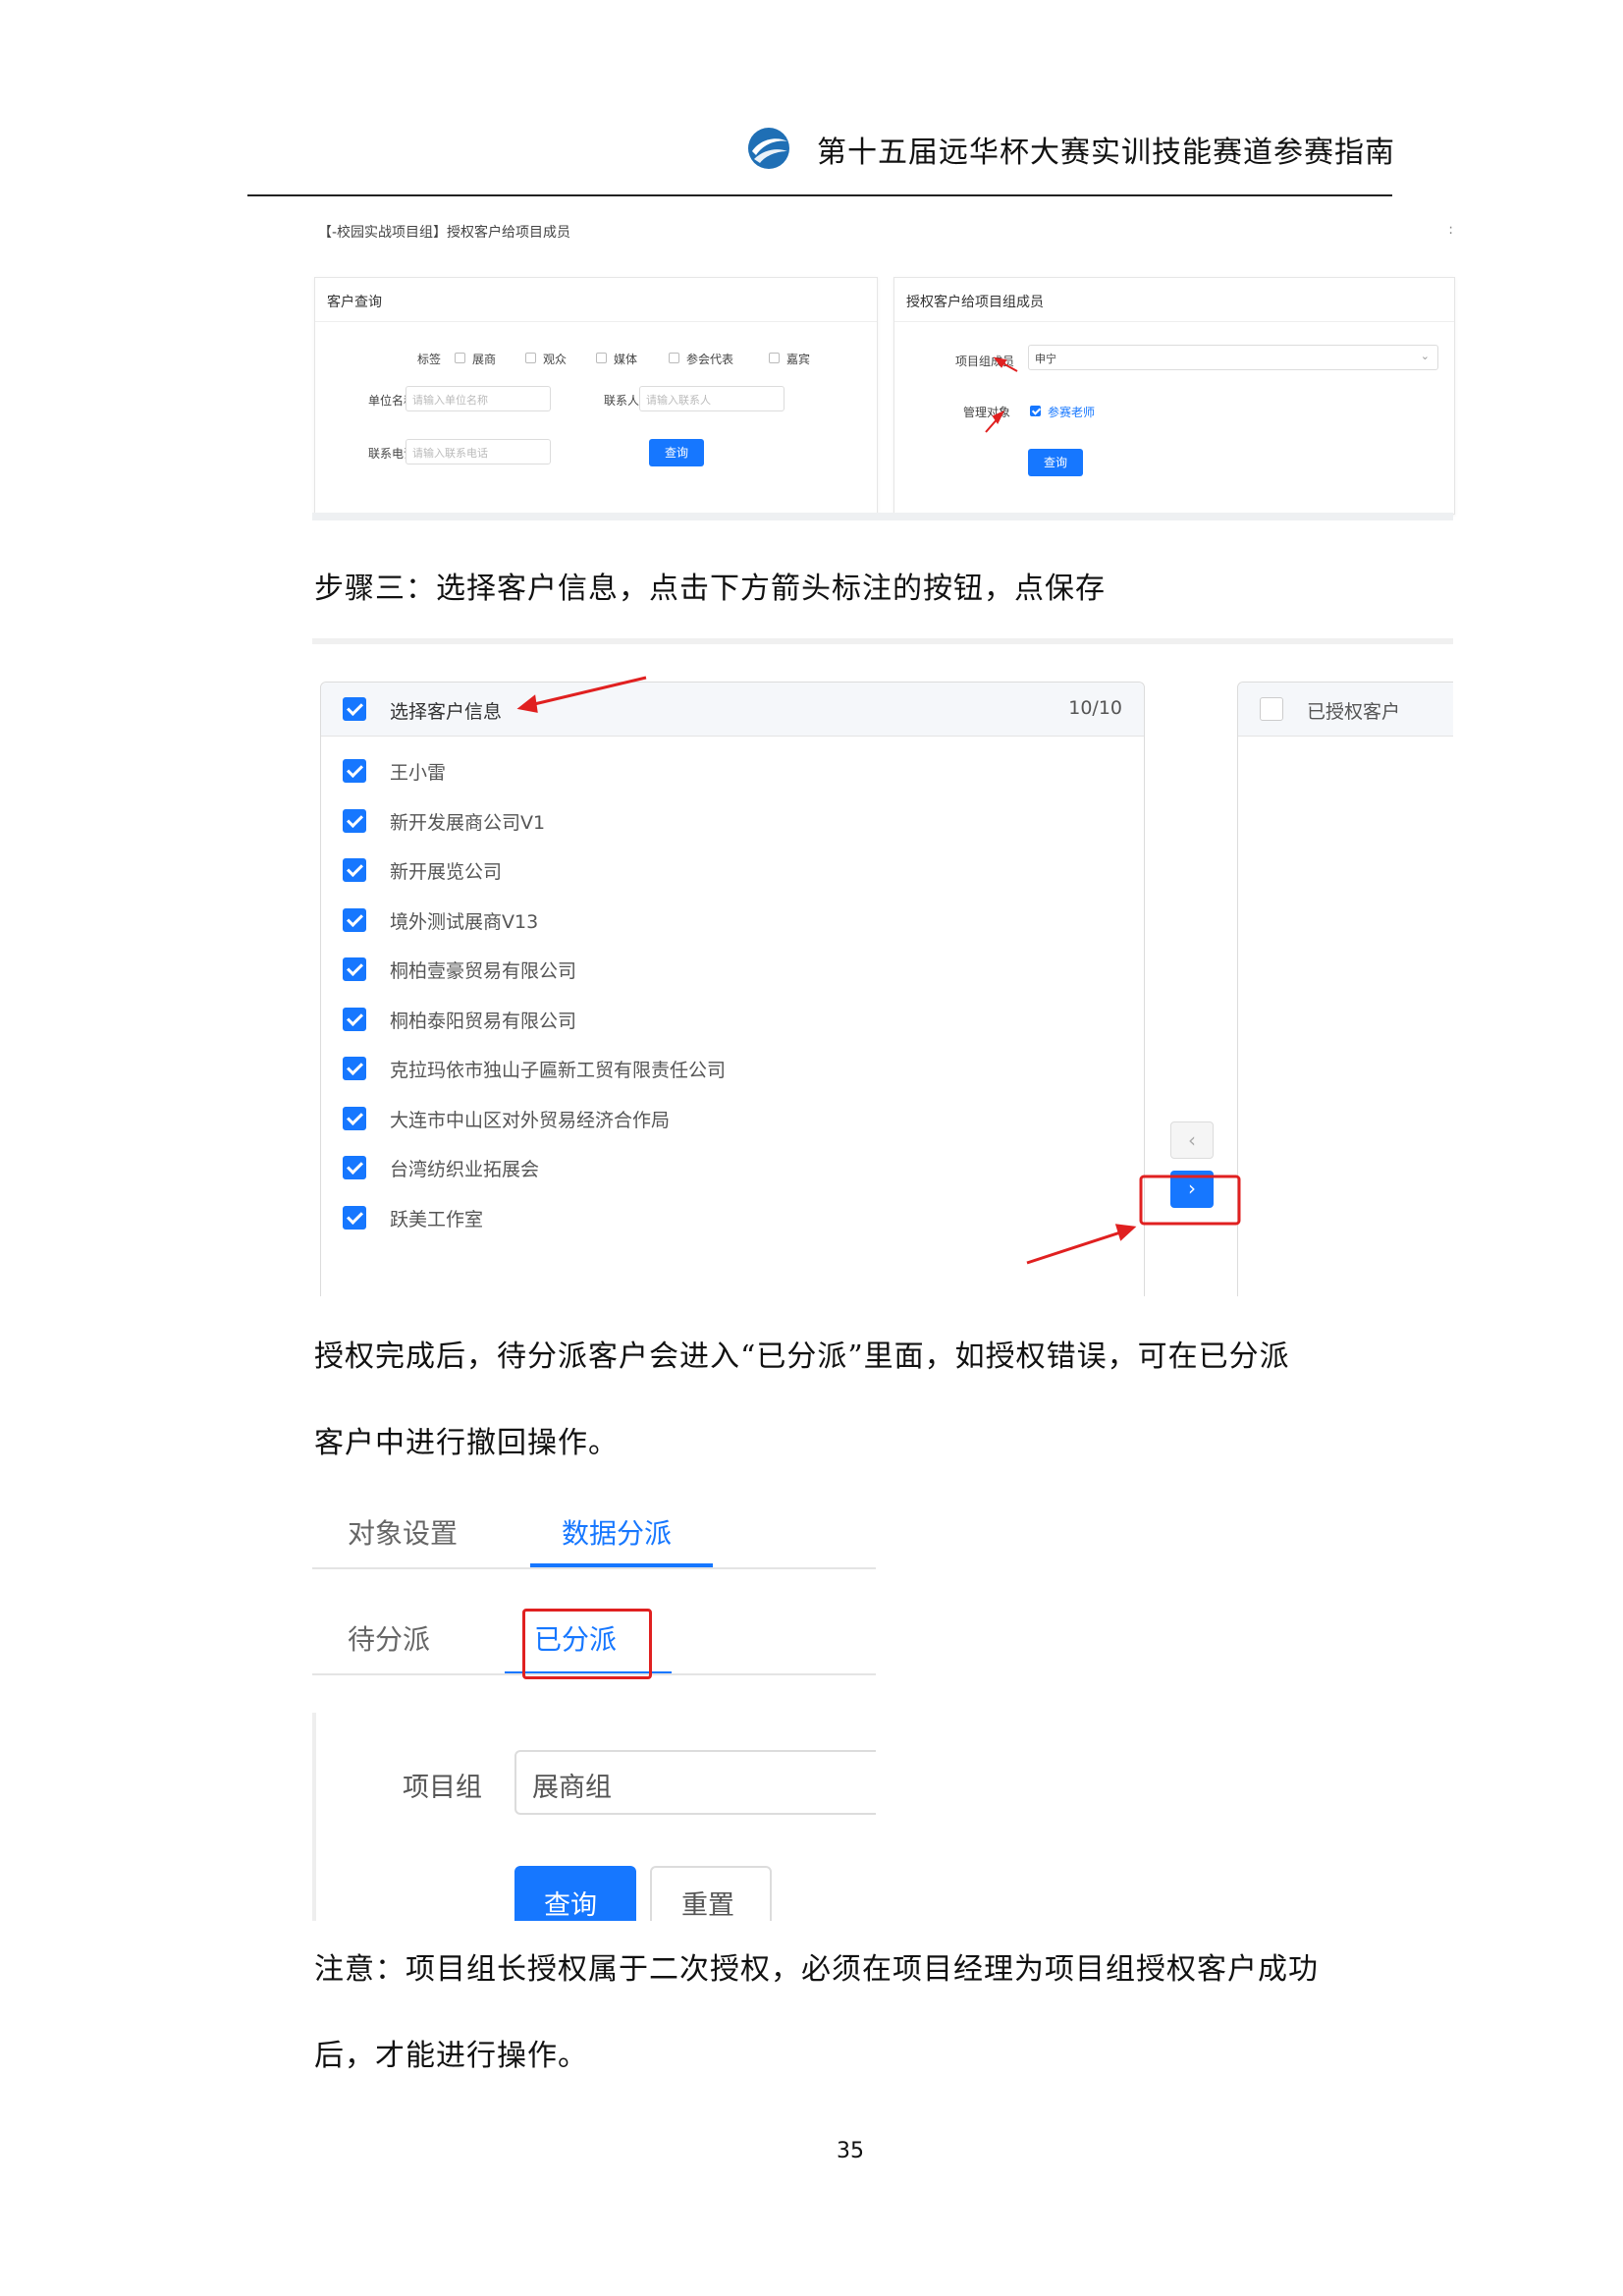 Image resolution: width=1623 pixels, height=2296 pixels. What do you see at coordinates (314, 1817) in the screenshot?
I see `filter-area-edge` at bounding box center [314, 1817].